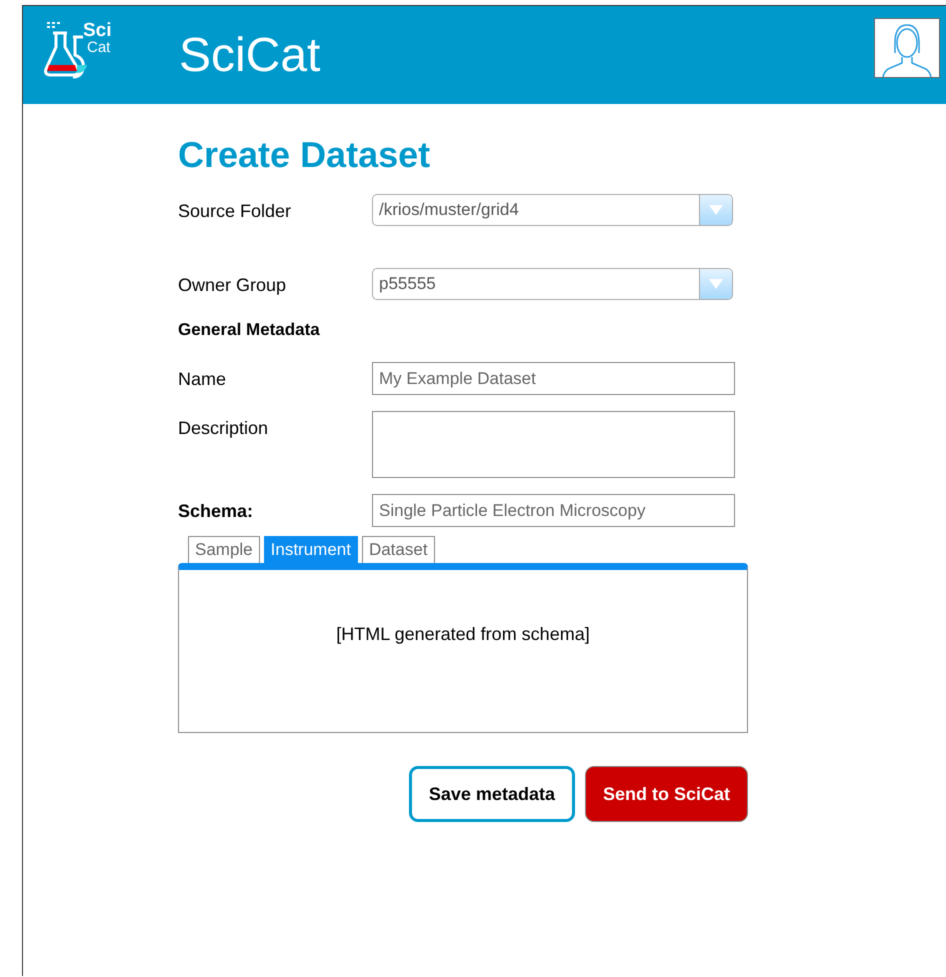 This screenshot has height=977, width=946. I want to click on save-button: Save metadata, so click(491, 794).